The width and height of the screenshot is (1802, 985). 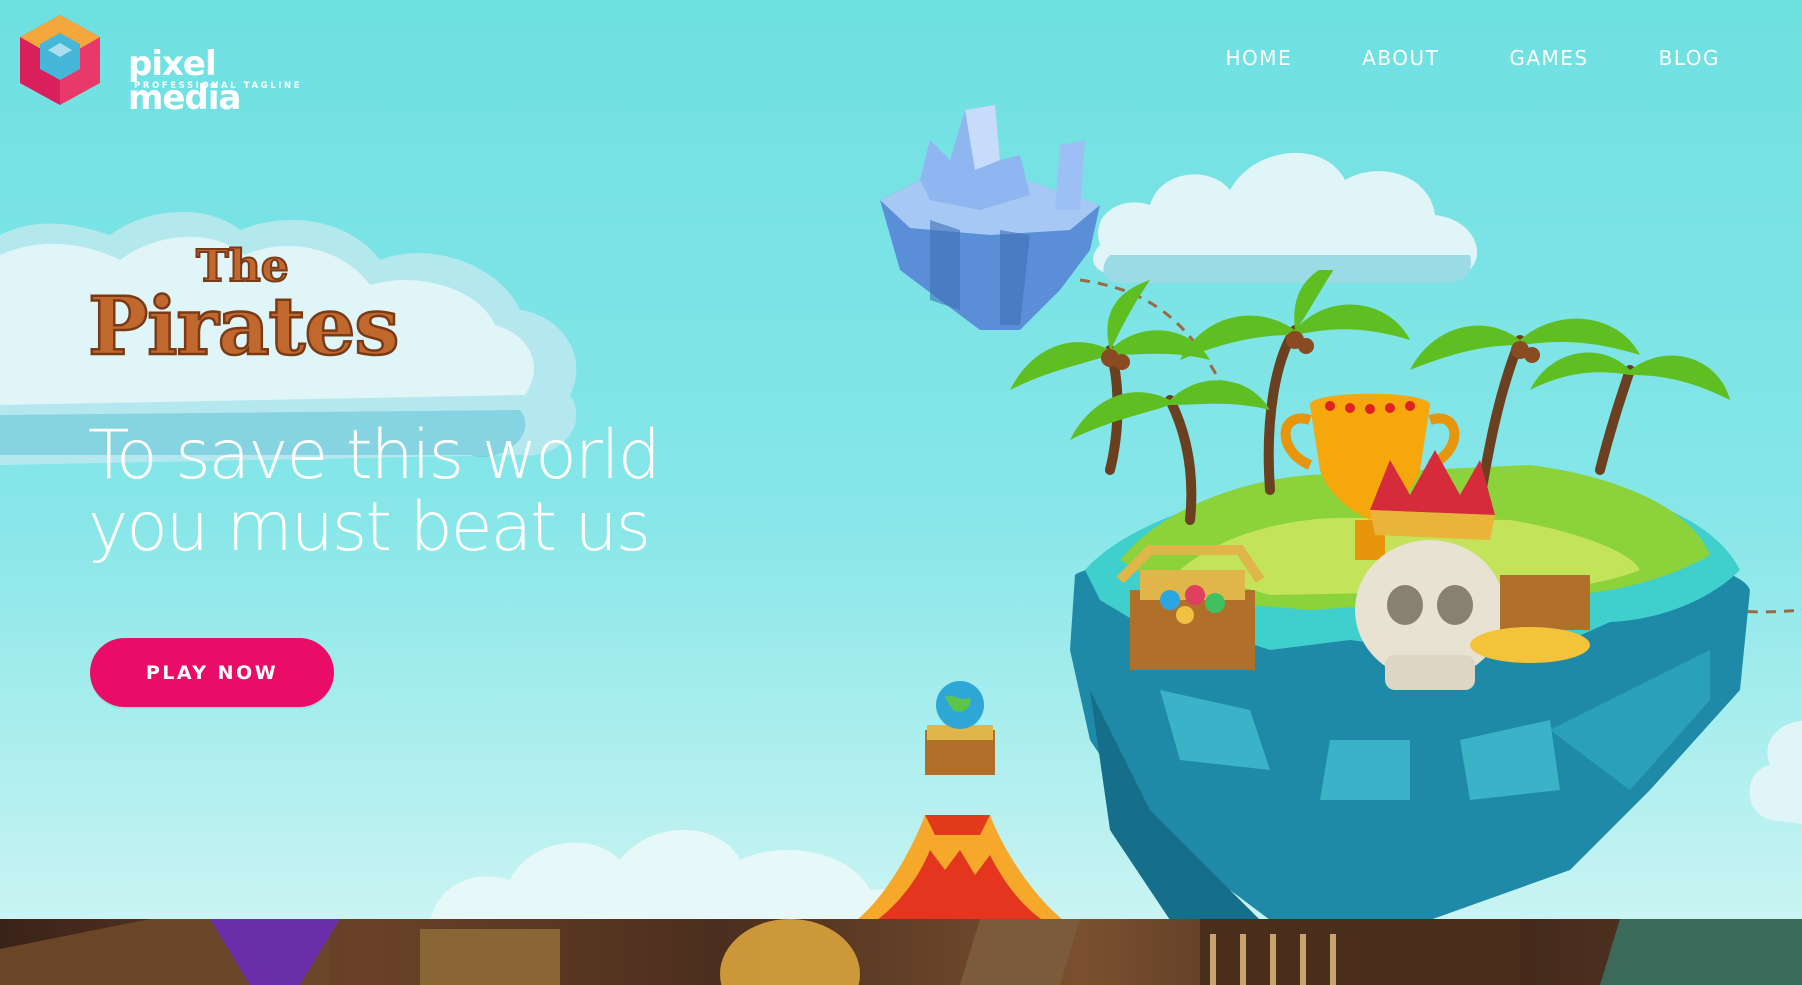 I want to click on nav-blog: BLOG, so click(x=1689, y=58).